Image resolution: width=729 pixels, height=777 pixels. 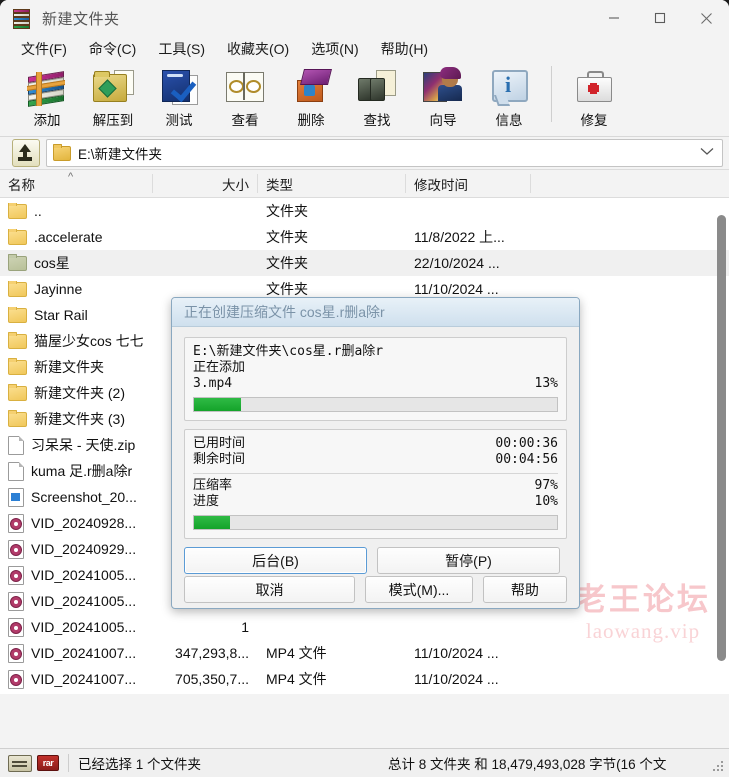 I want to click on file-name-cell: kuma 足.r删a除r, so click(x=76, y=471).